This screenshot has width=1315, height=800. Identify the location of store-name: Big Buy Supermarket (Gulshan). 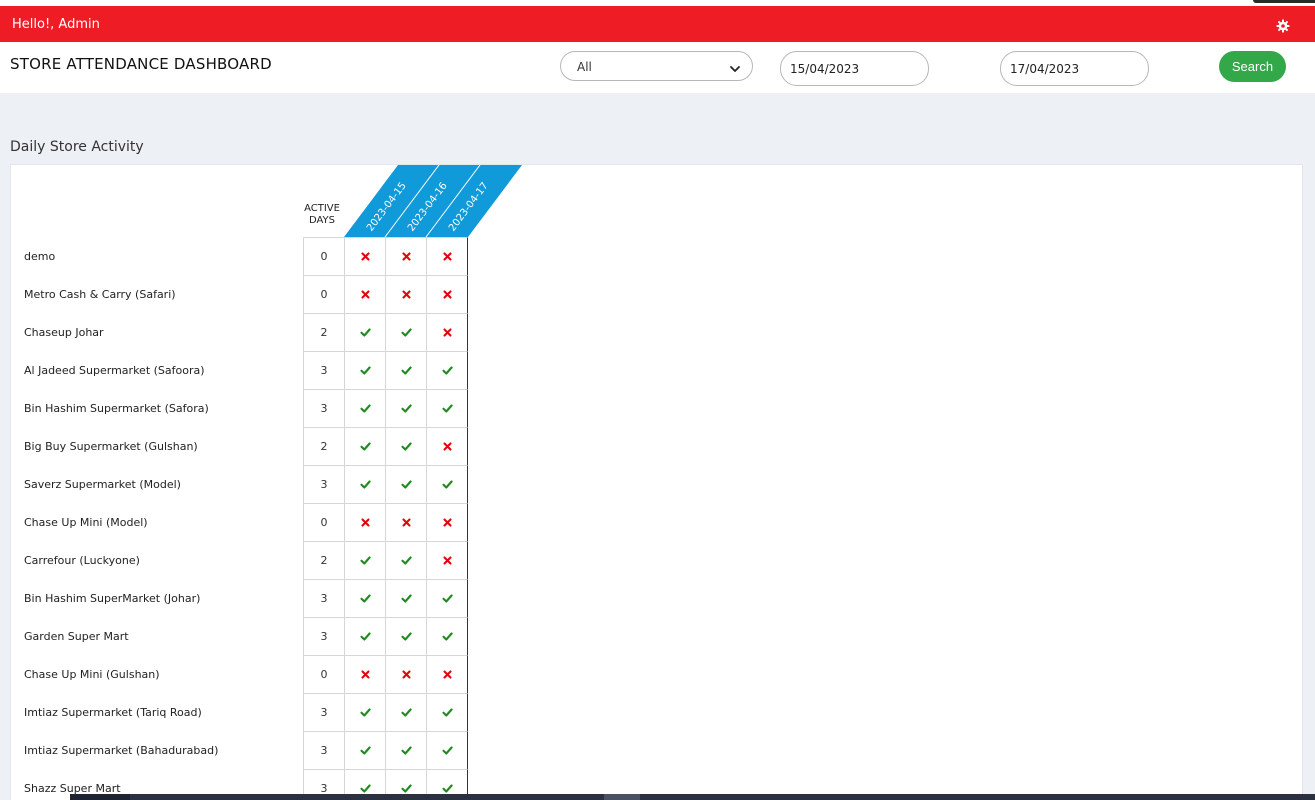
(111, 446).